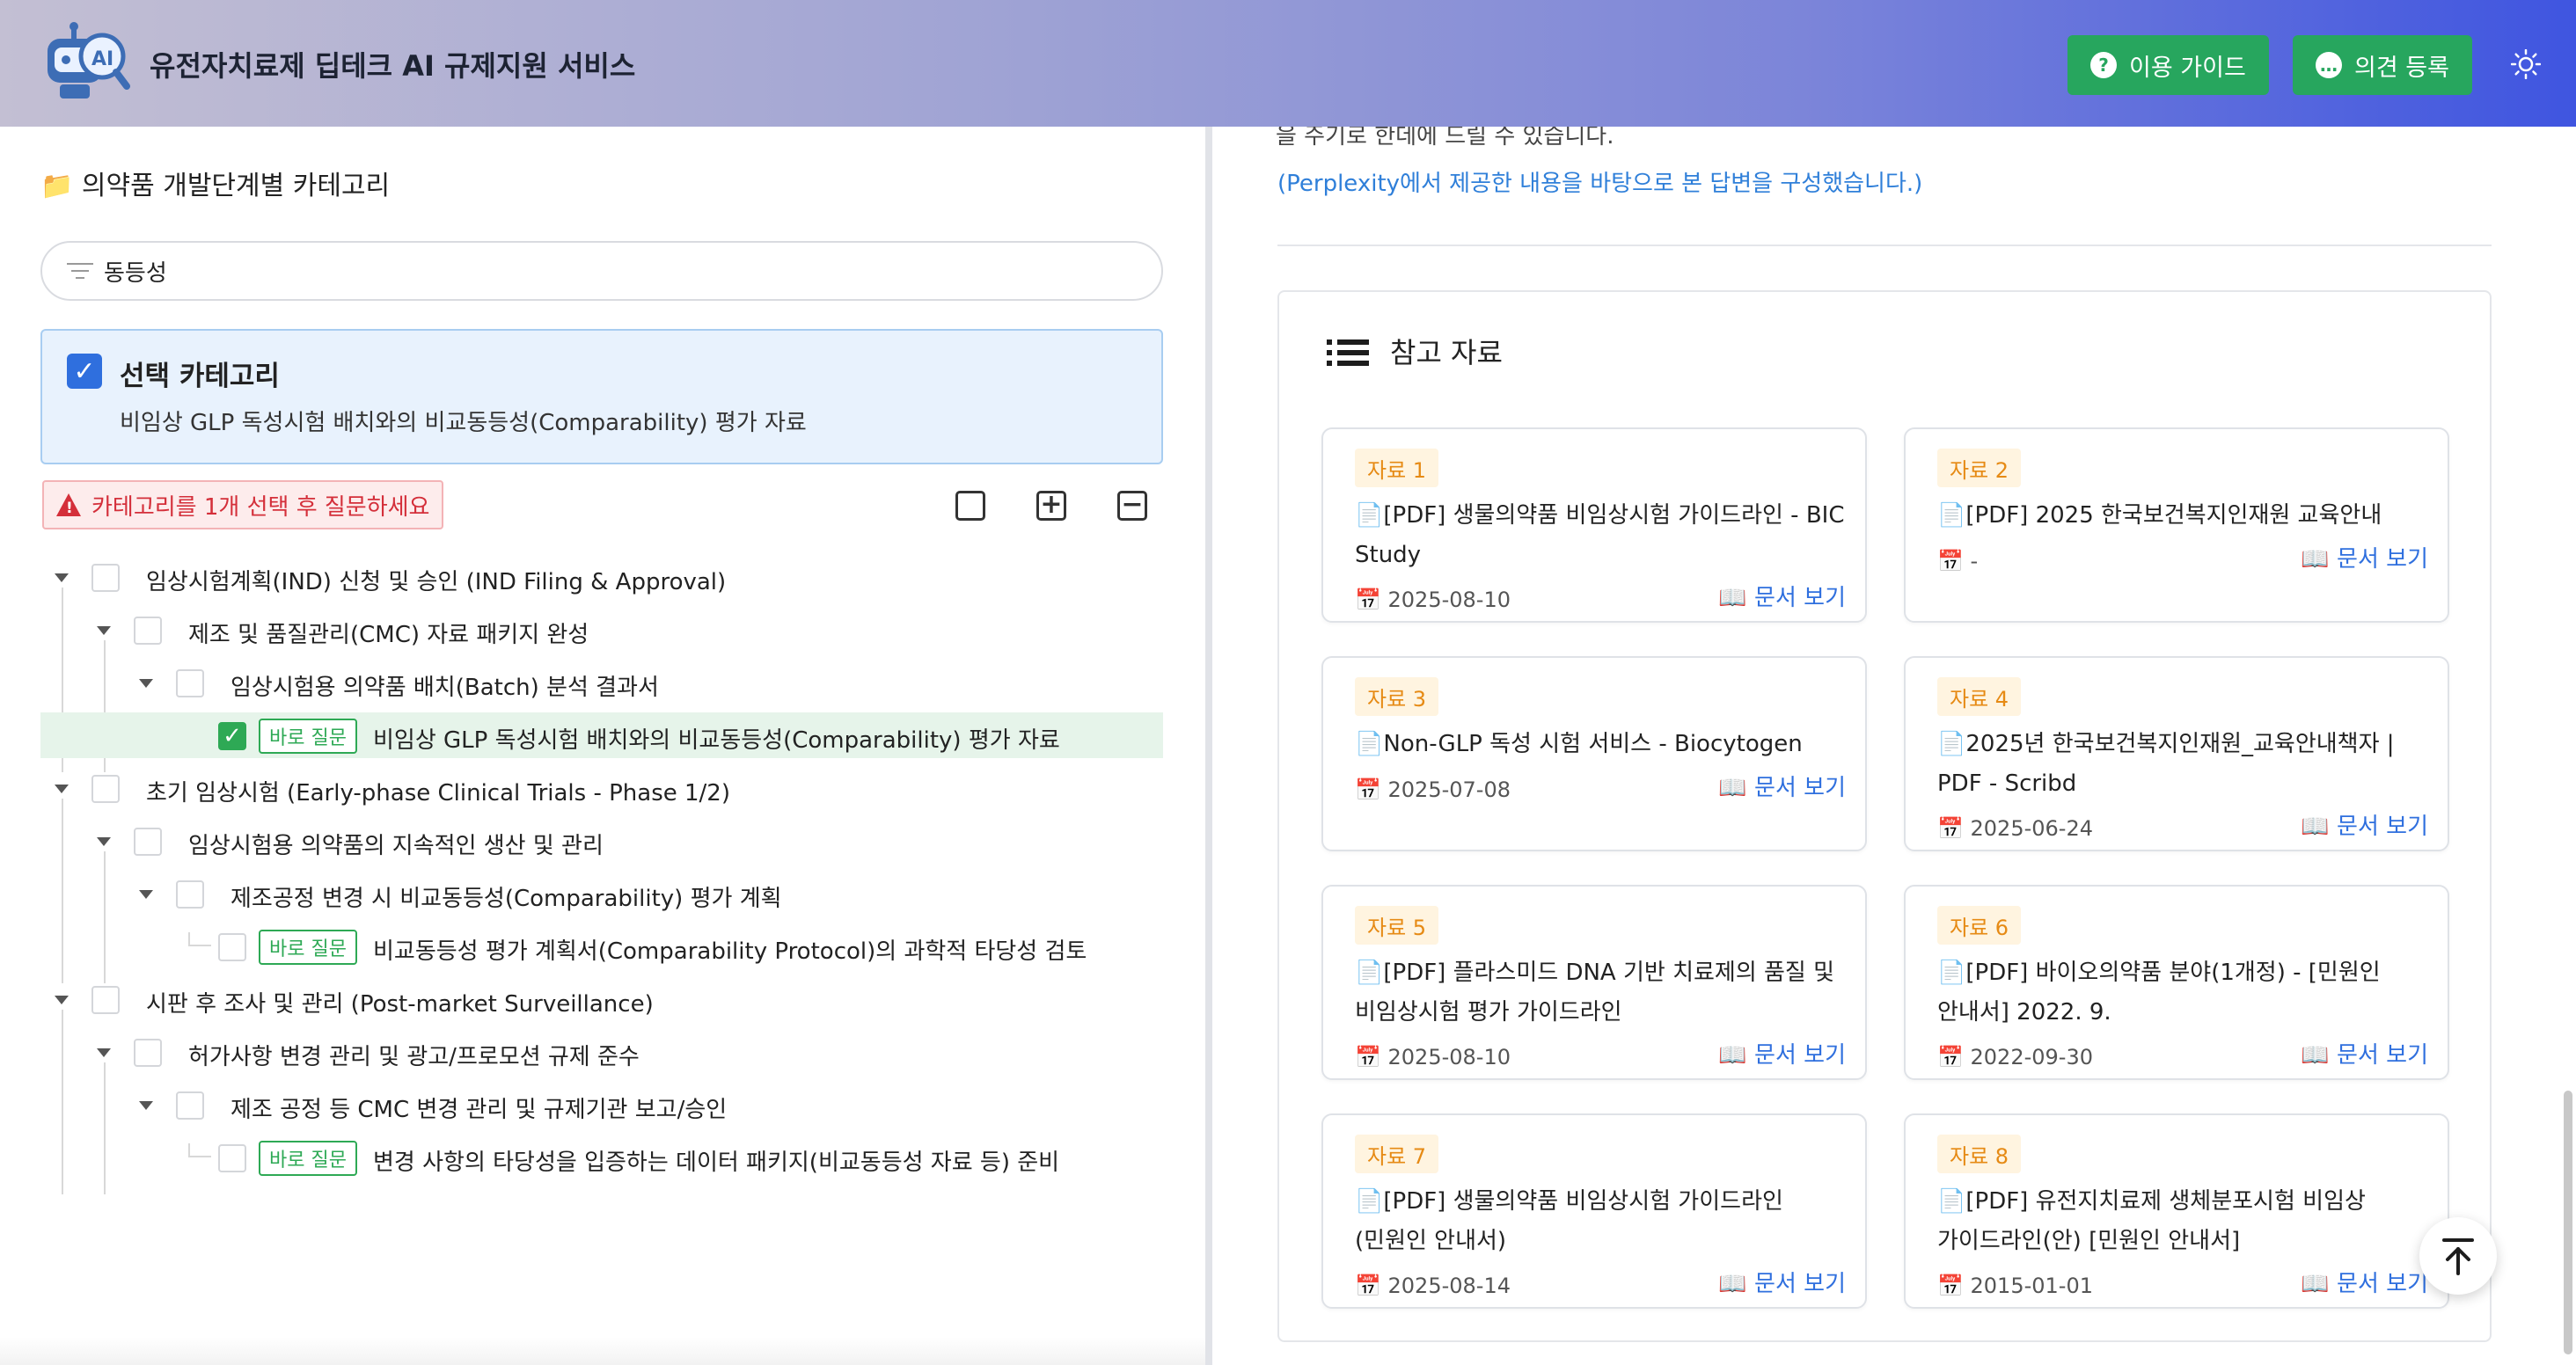 The height and width of the screenshot is (1365, 2576). I want to click on reference-badge: 자료 7, so click(1397, 1154).